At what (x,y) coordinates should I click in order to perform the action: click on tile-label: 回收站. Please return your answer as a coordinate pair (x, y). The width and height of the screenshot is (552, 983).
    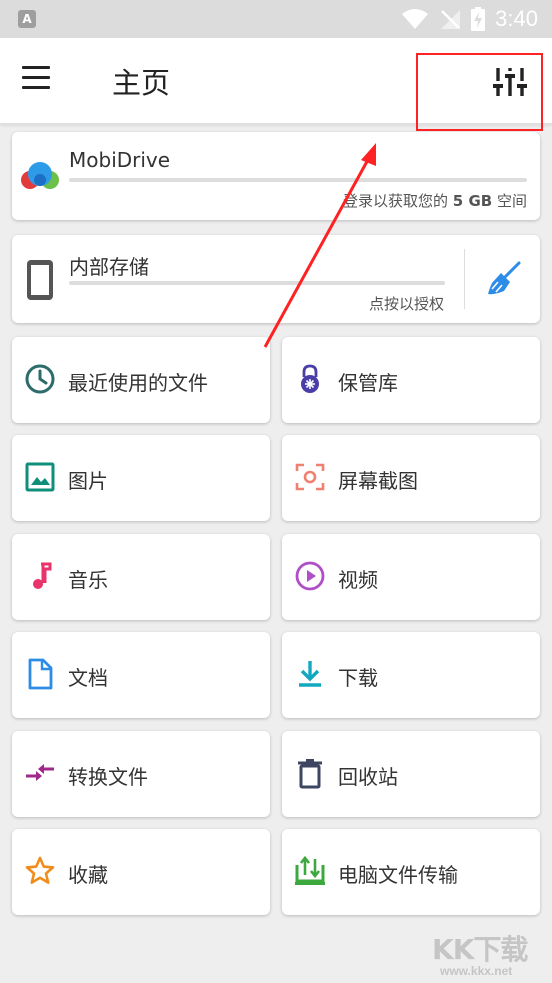
    Looking at the image, I should click on (368, 776).